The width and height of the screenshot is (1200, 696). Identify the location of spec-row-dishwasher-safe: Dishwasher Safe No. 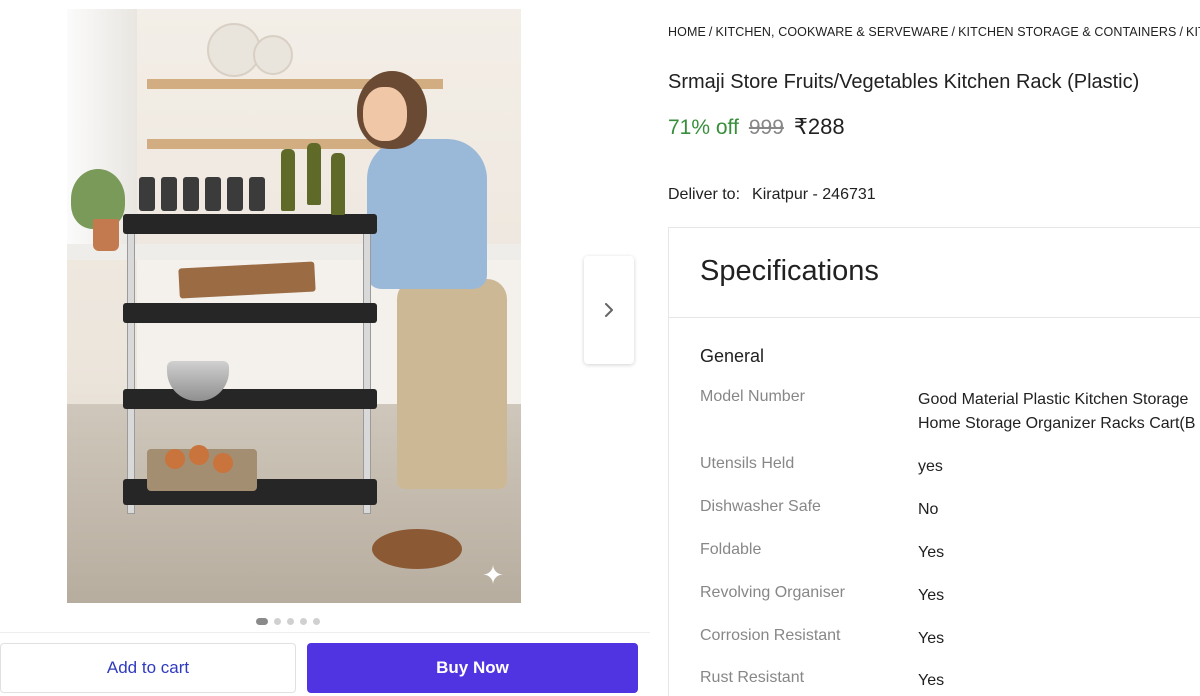
(950, 510).